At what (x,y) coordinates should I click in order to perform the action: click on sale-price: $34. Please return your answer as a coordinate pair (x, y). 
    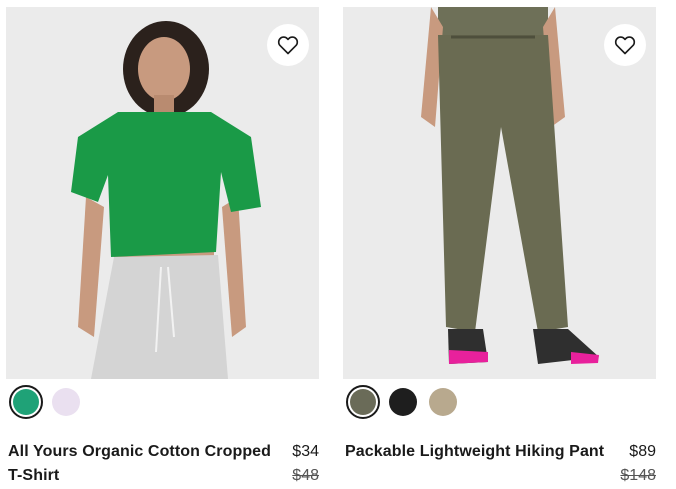
    Looking at the image, I should click on (305, 451).